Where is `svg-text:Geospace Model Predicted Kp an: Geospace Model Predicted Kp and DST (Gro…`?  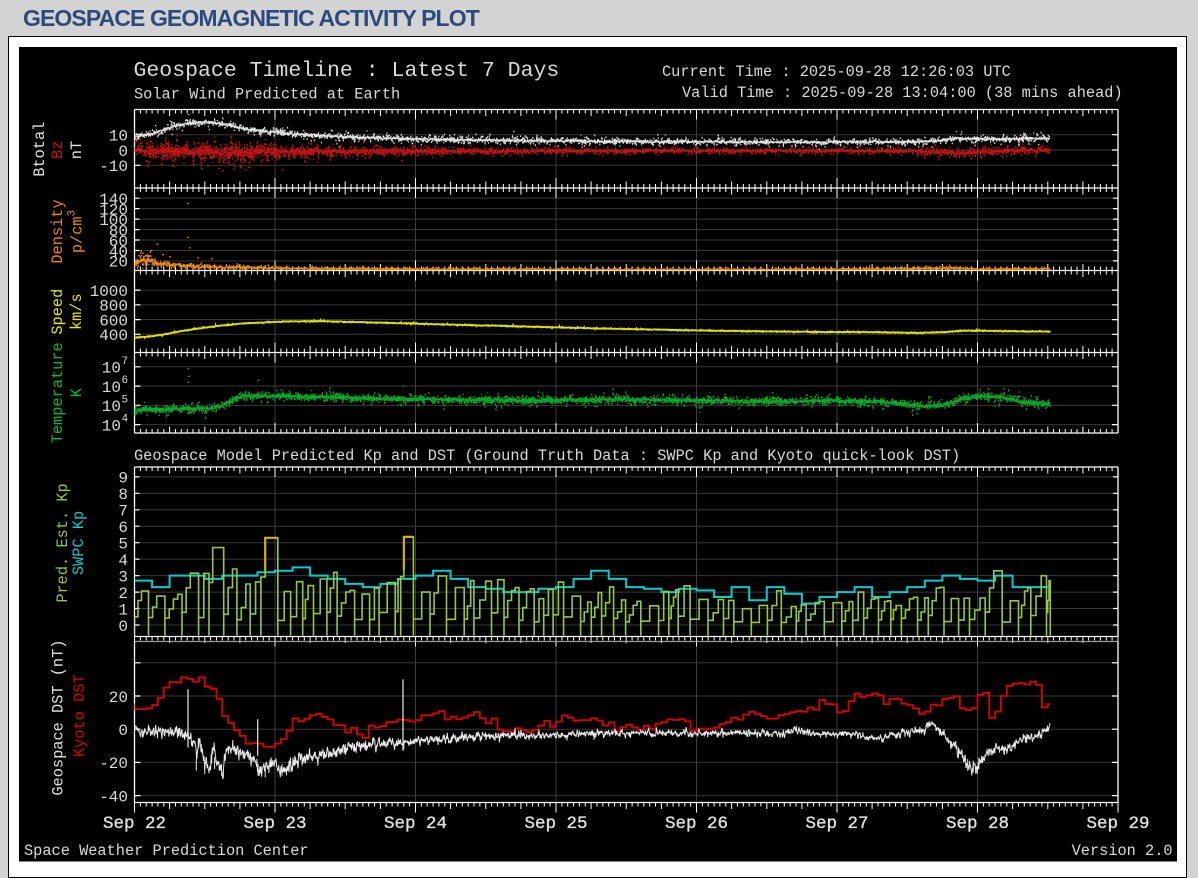 svg-text:Geospace Model Predicted Kp an: Geospace Model Predicted Kp and DST (Gro… is located at coordinates (547, 456).